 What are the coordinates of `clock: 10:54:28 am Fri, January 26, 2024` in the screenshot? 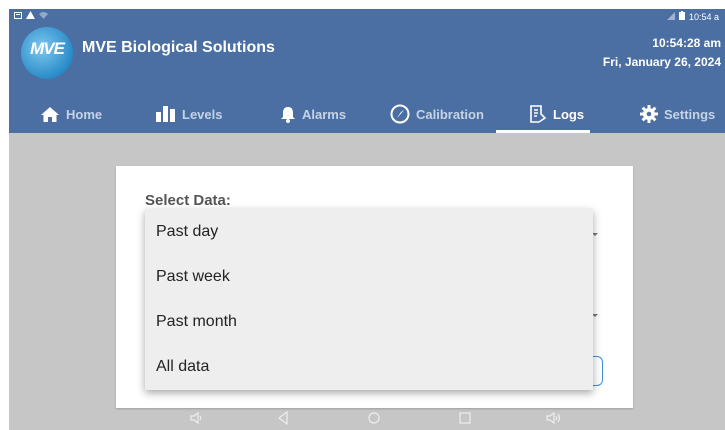 It's located at (662, 53).